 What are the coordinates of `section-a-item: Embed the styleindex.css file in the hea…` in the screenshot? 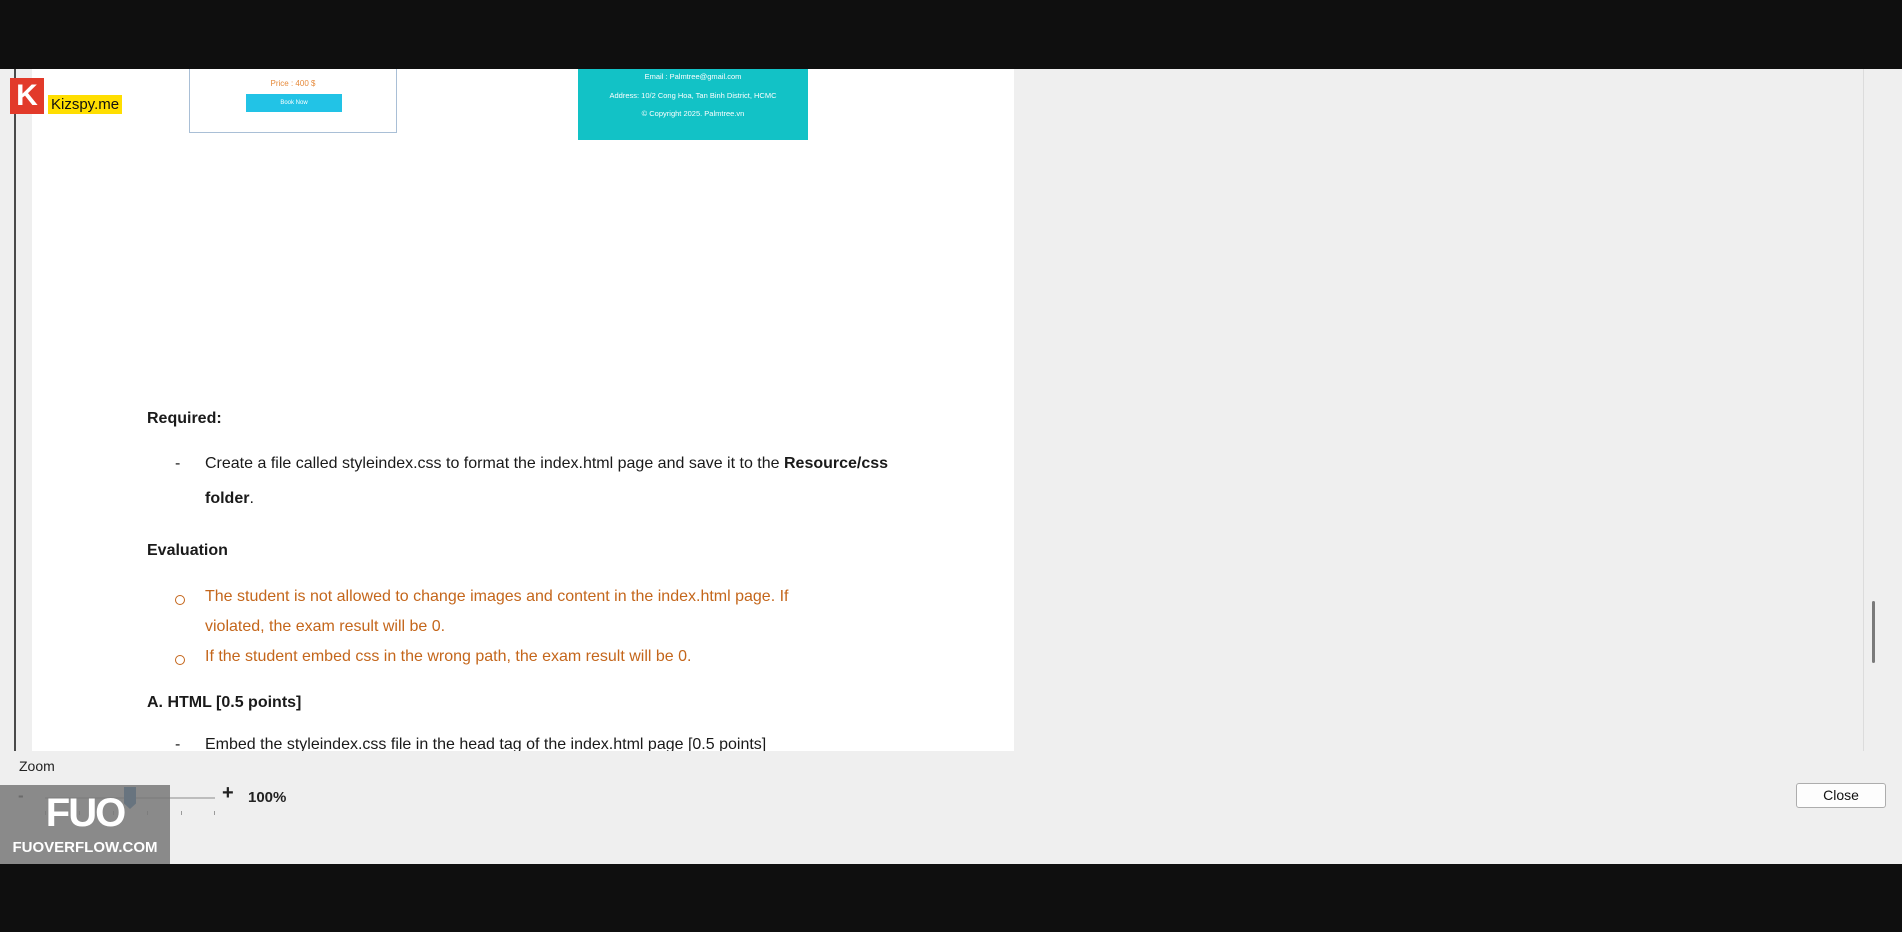 It's located at (486, 743).